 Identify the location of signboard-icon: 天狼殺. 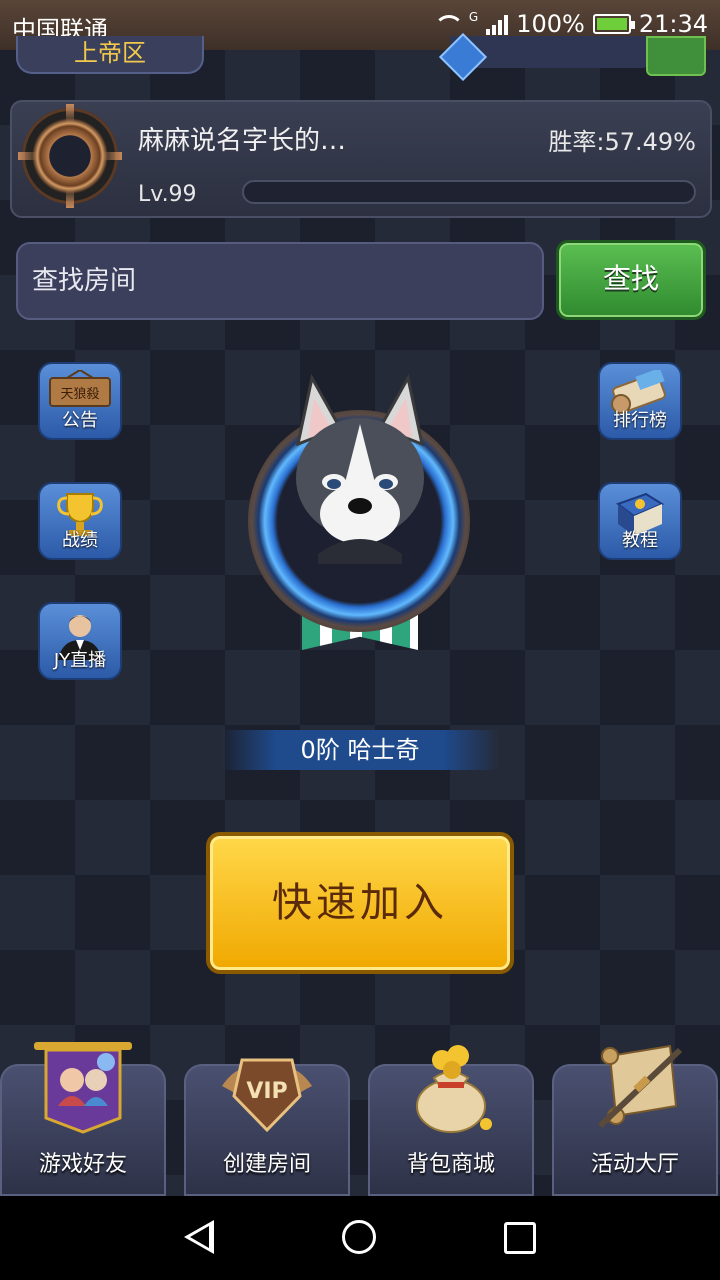
(80, 388).